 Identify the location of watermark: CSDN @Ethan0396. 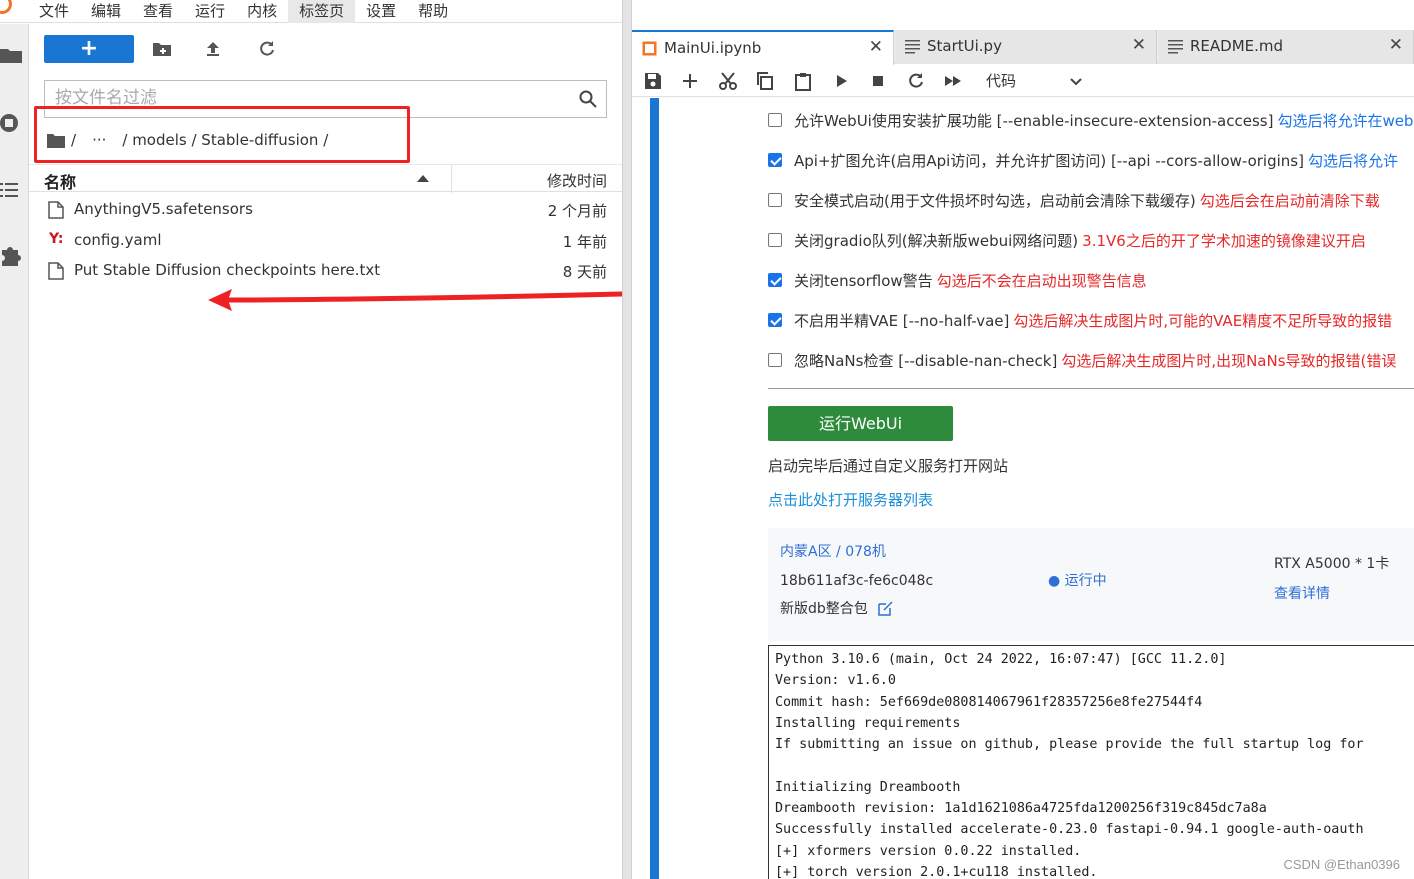
(1341, 864).